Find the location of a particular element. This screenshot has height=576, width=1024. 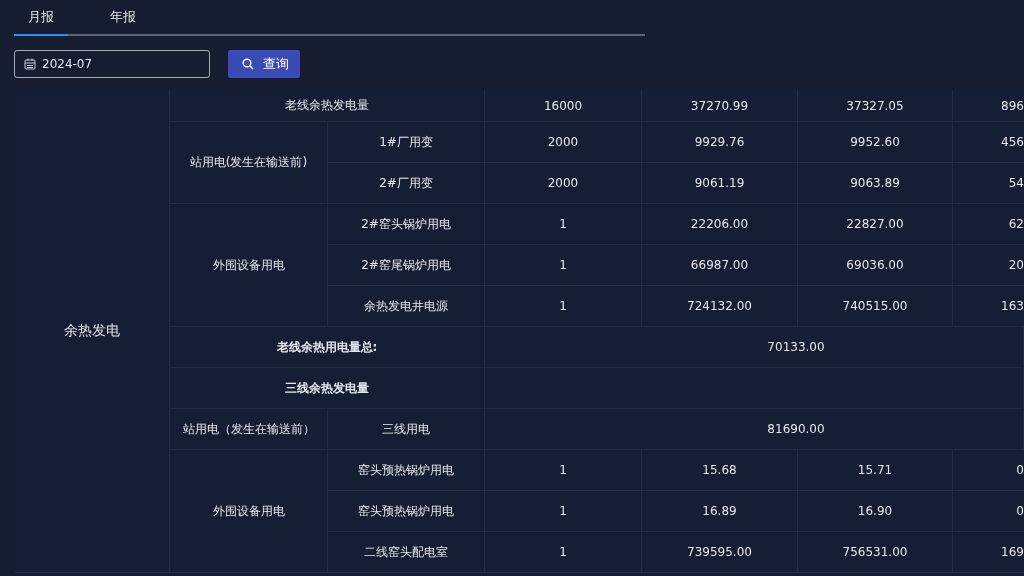

tab: 月报 is located at coordinates (41, 18).